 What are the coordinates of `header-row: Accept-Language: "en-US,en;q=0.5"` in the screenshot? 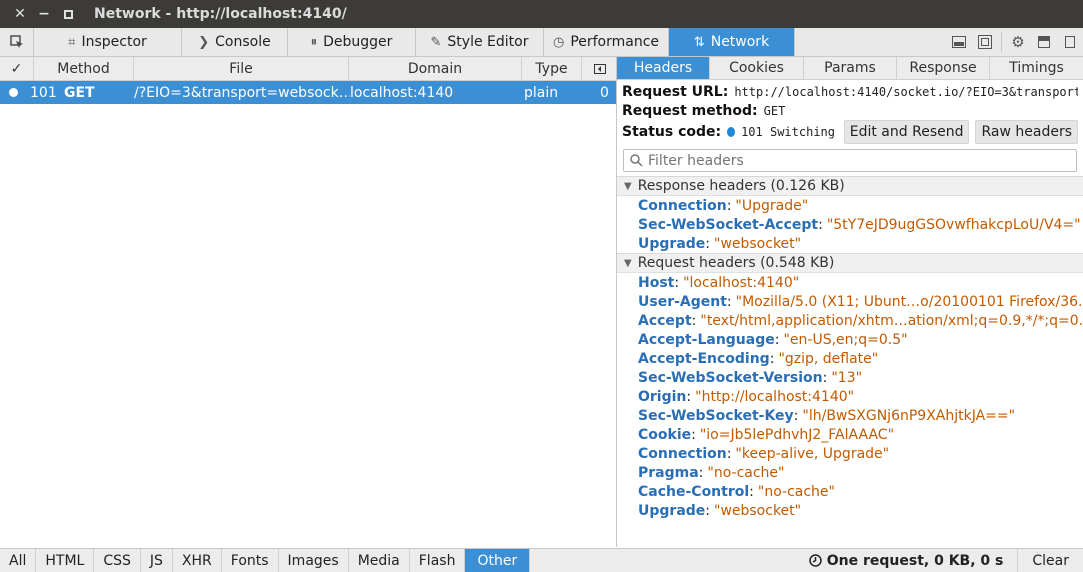 It's located at (850, 339).